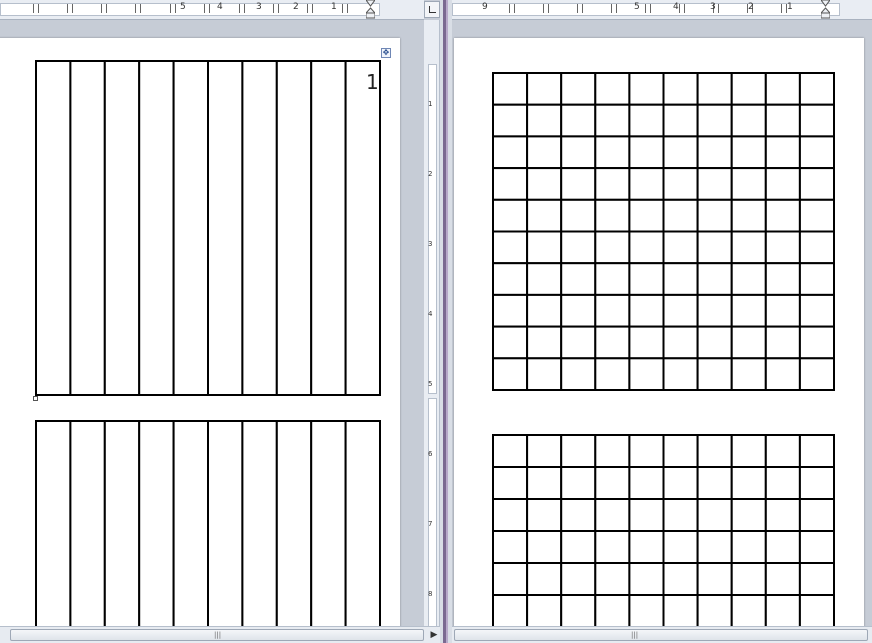  Describe the element at coordinates (432, 9) in the screenshot. I see `view-ruler-button` at that location.